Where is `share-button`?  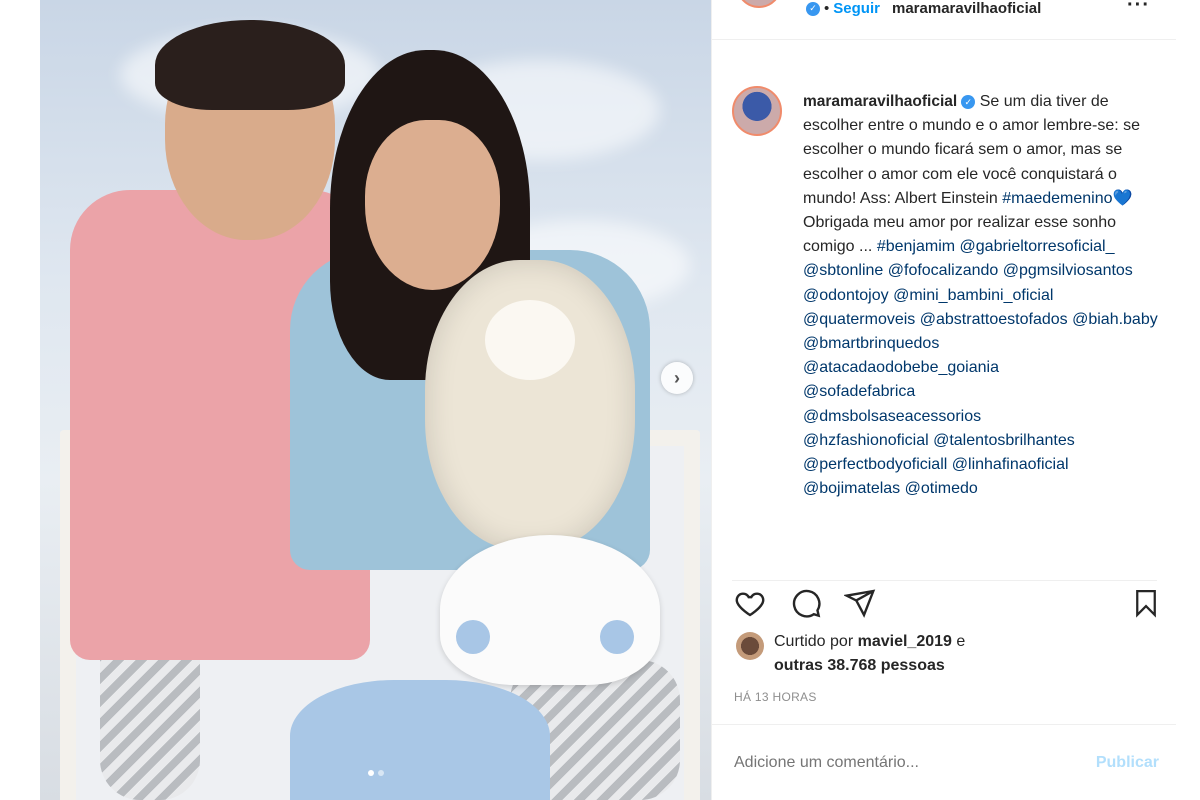 share-button is located at coordinates (860, 603).